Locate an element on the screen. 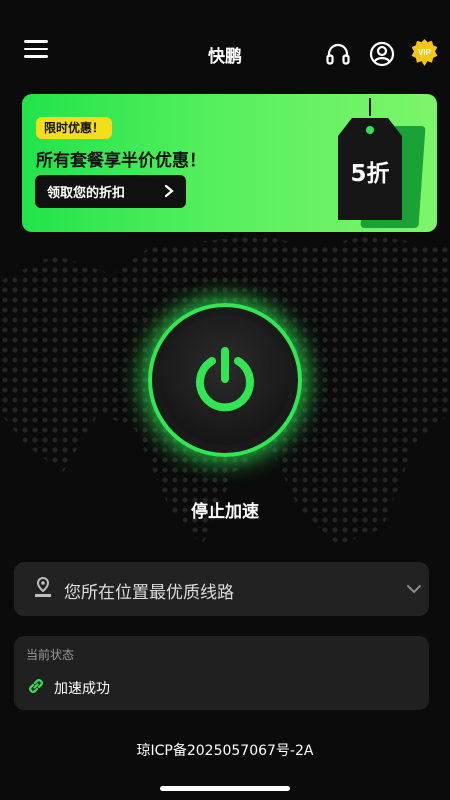 The width and height of the screenshot is (450, 800). vip-label: VIP is located at coordinates (424, 52).